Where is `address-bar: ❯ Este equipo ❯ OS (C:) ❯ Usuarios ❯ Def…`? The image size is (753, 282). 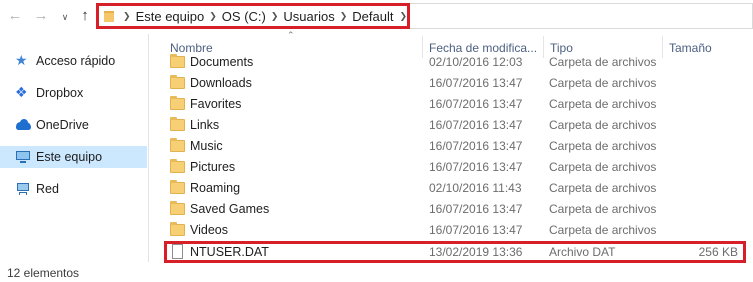
address-bar: ❯ Este equipo ❯ OS (C:) ❯ Usuarios ❯ Def… is located at coordinates (253, 16).